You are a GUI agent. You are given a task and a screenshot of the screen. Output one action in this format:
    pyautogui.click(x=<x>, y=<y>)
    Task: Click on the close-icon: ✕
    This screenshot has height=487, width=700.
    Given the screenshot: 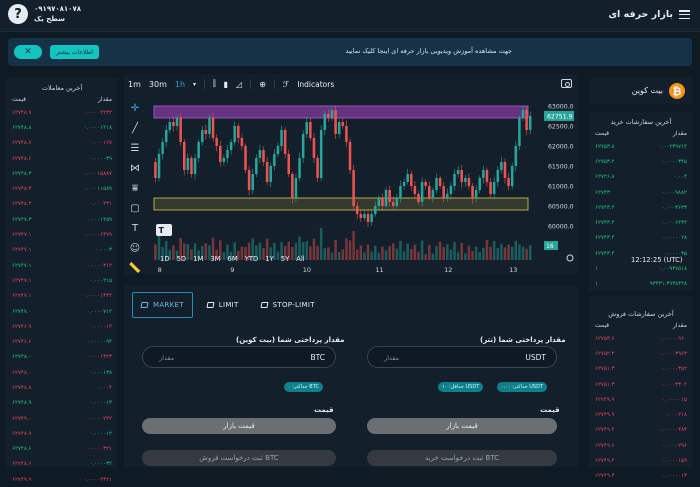 What is the action you would take?
    pyautogui.click(x=28, y=52)
    